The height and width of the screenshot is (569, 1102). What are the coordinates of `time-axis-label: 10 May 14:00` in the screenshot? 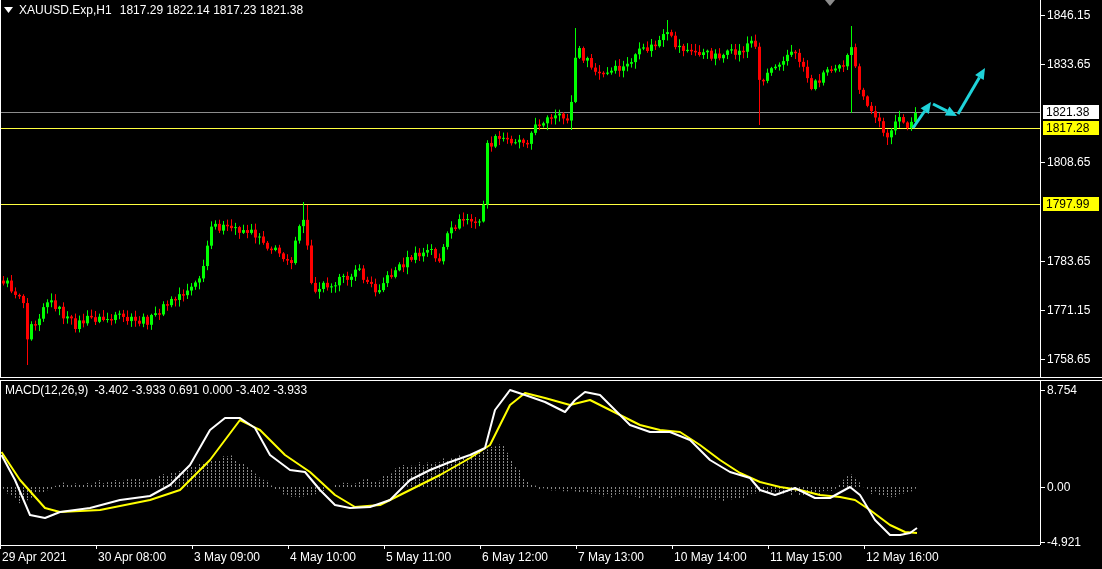 It's located at (710, 557).